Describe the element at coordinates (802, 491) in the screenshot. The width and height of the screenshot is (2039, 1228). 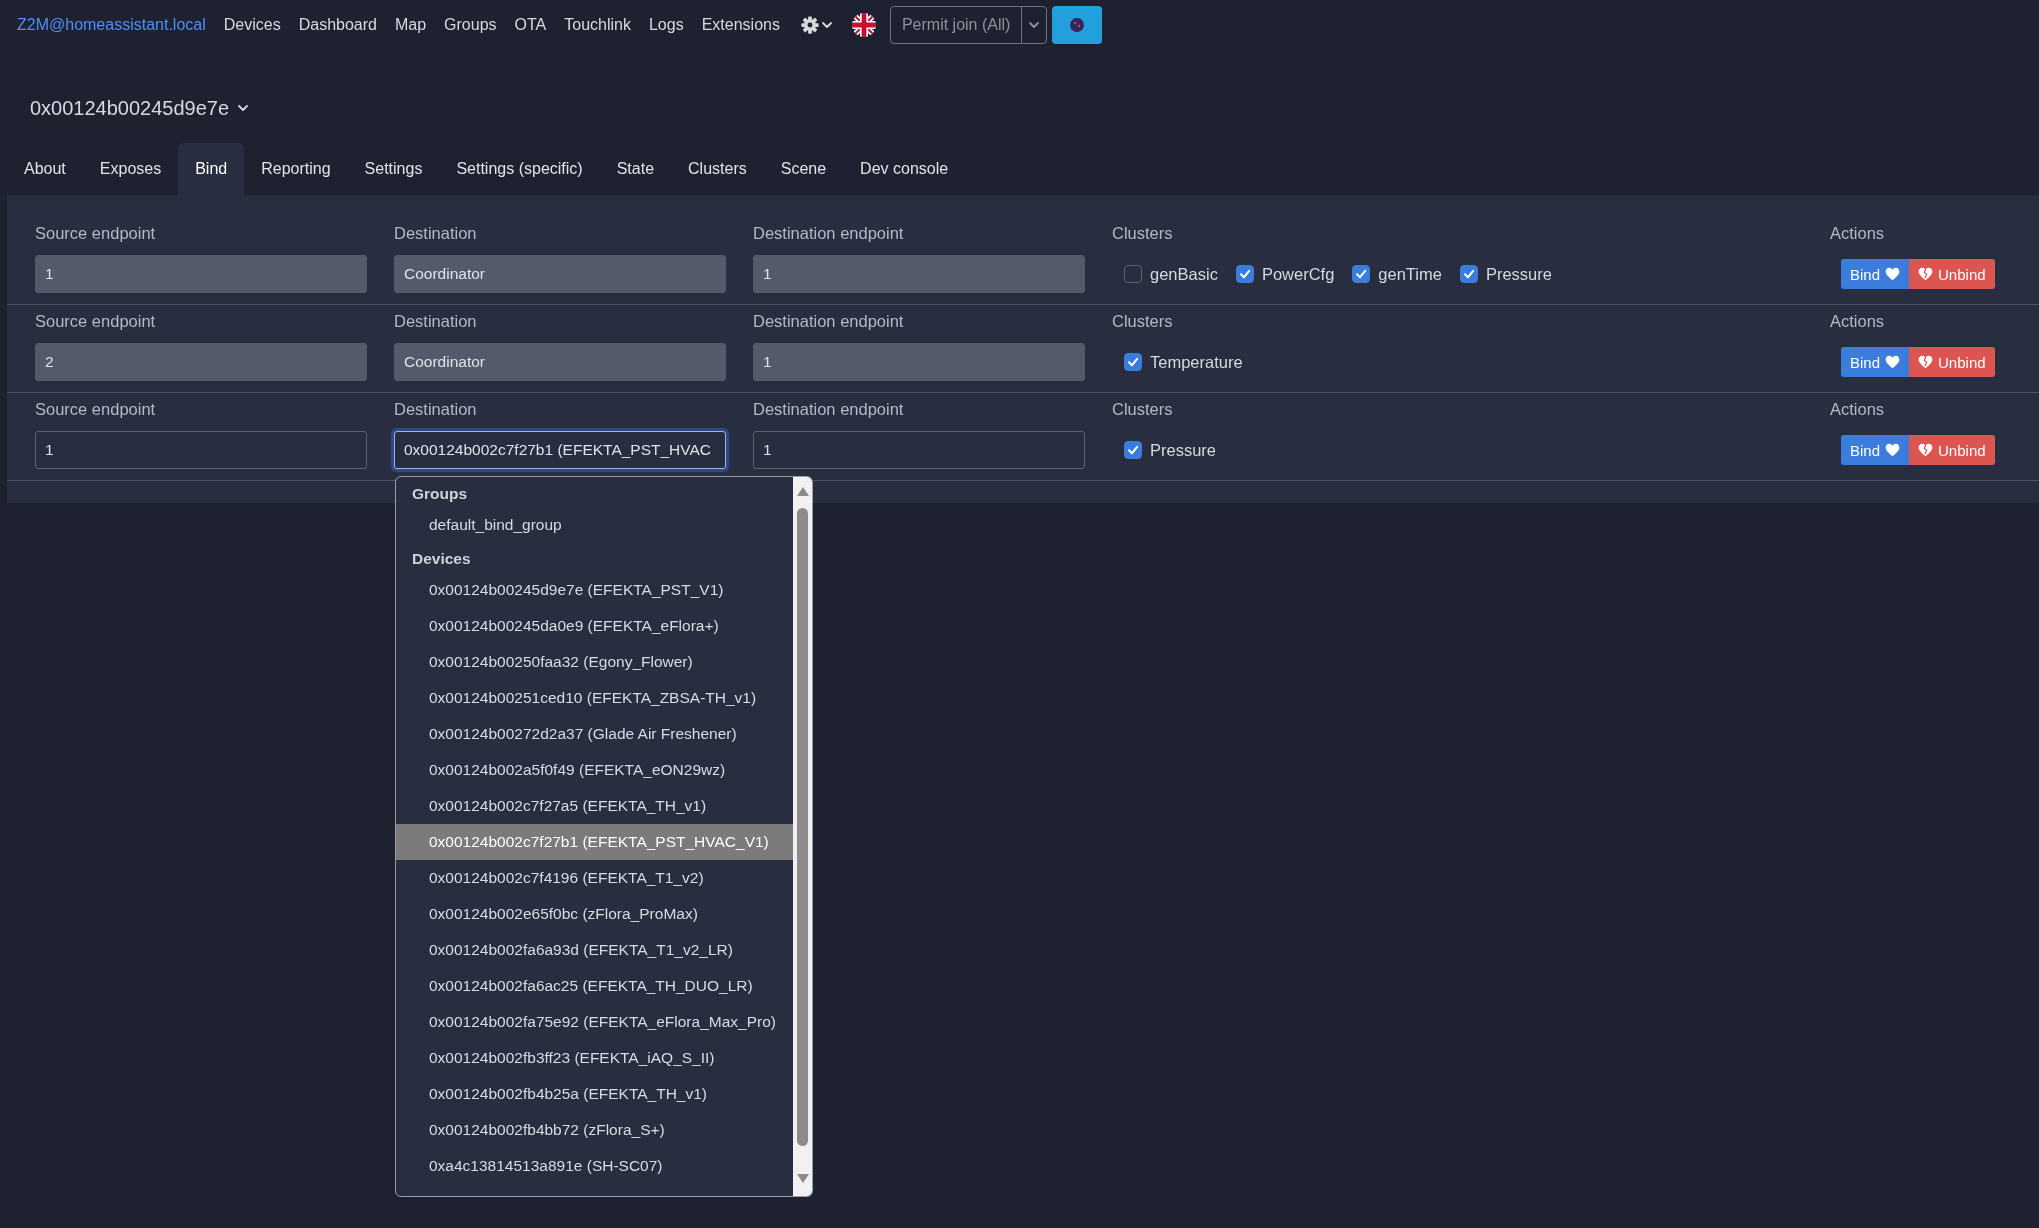
I see `arrow-up-icon` at that location.